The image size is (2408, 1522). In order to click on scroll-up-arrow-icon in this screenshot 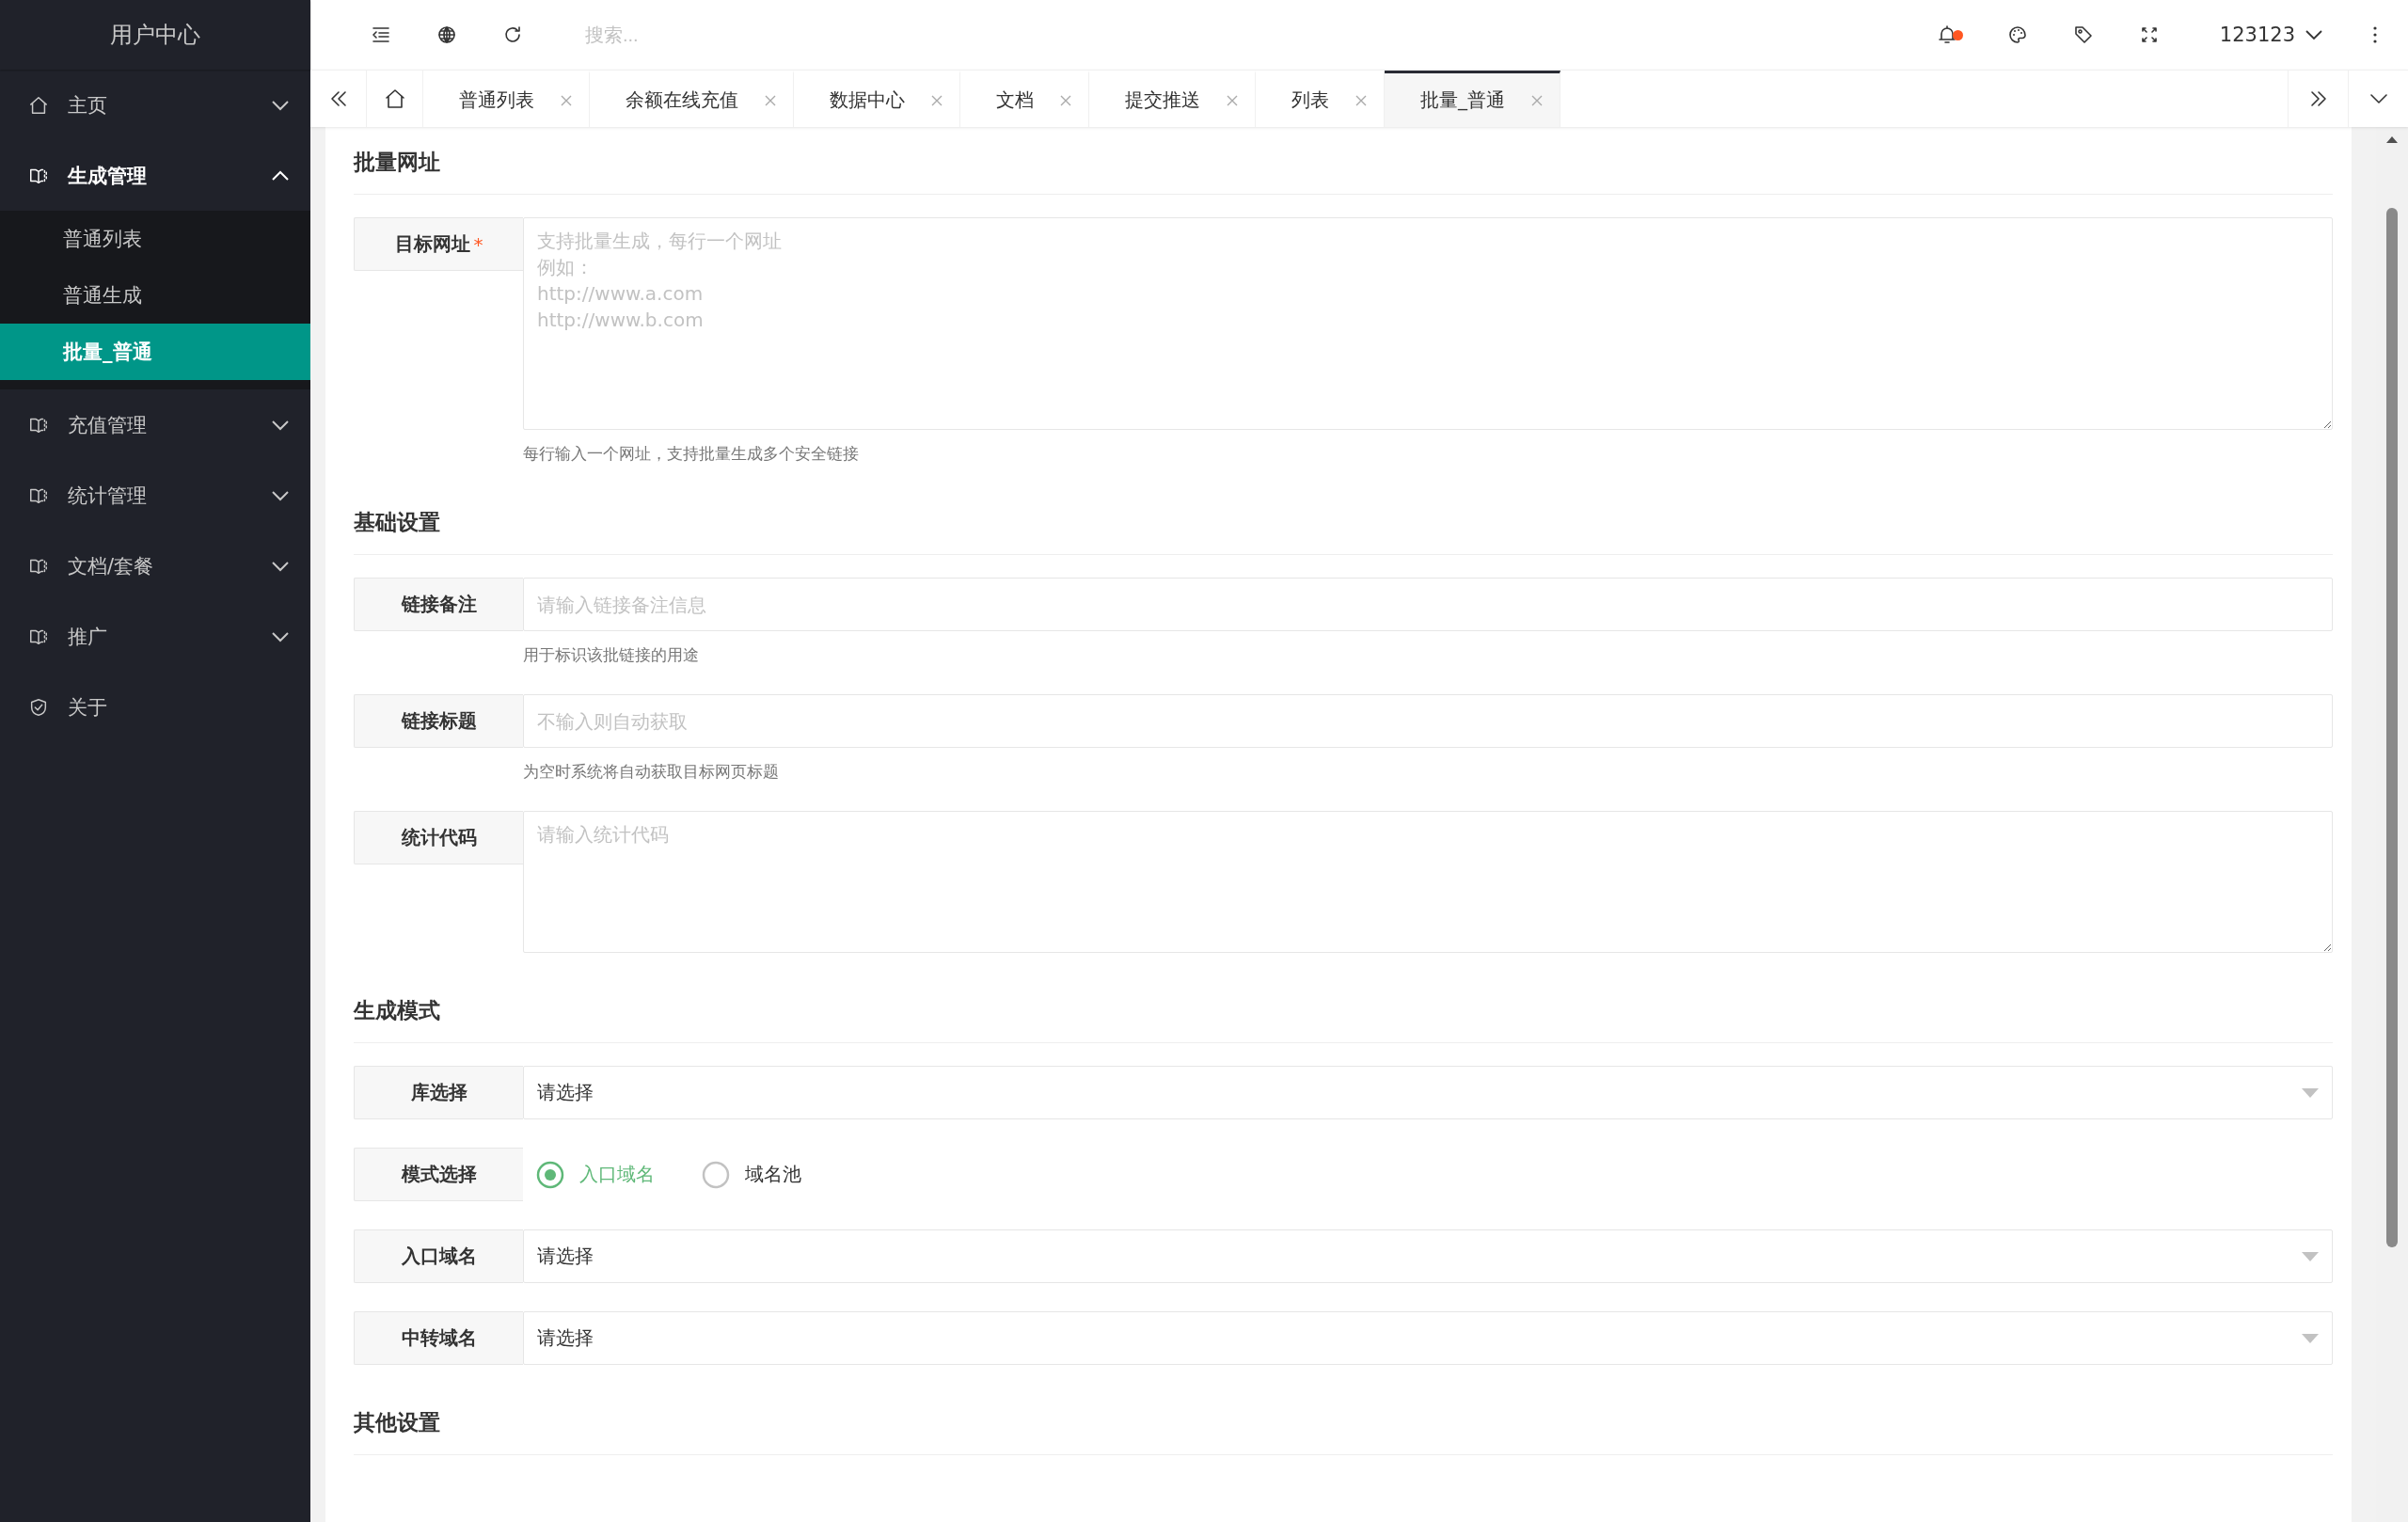, I will do `click(2392, 140)`.